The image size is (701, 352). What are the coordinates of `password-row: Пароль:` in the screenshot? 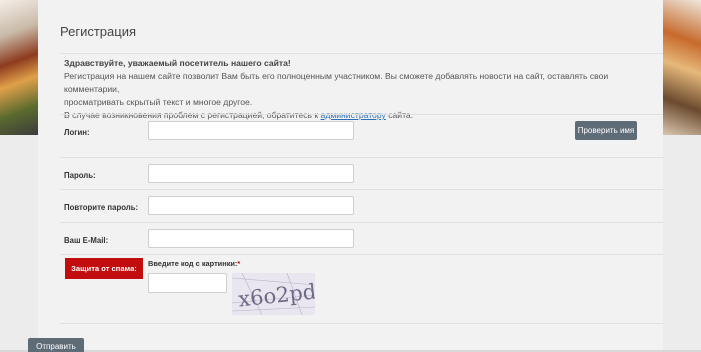 It's located at (361, 173).